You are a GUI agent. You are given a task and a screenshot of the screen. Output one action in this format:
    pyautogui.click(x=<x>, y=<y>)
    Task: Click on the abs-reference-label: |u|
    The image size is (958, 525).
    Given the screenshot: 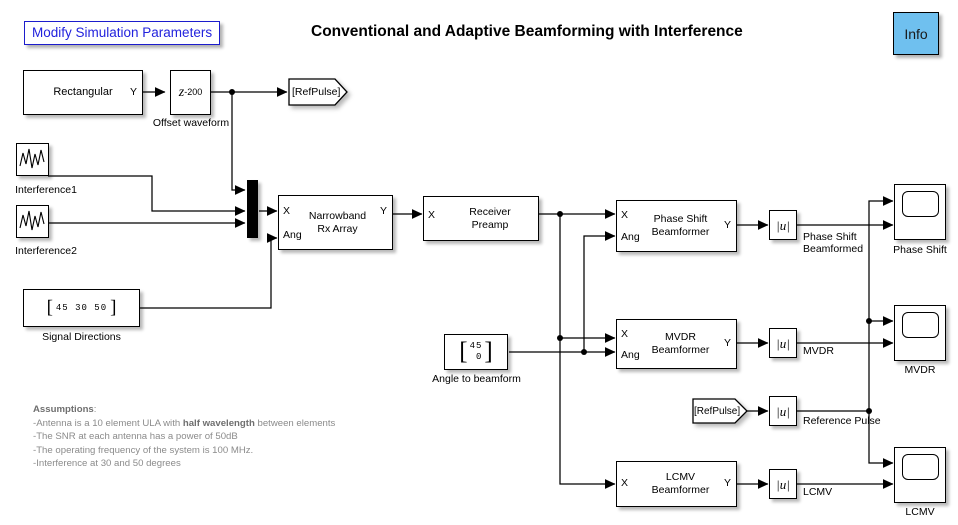 What is the action you would take?
    pyautogui.click(x=783, y=411)
    